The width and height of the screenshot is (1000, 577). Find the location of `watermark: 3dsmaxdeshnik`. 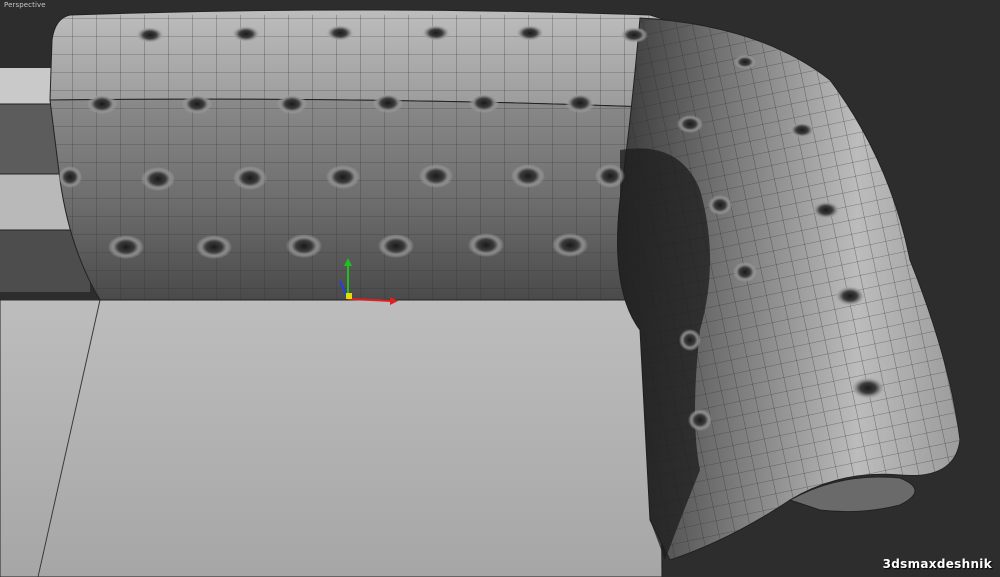

watermark: 3dsmaxdeshnik is located at coordinates (937, 564).